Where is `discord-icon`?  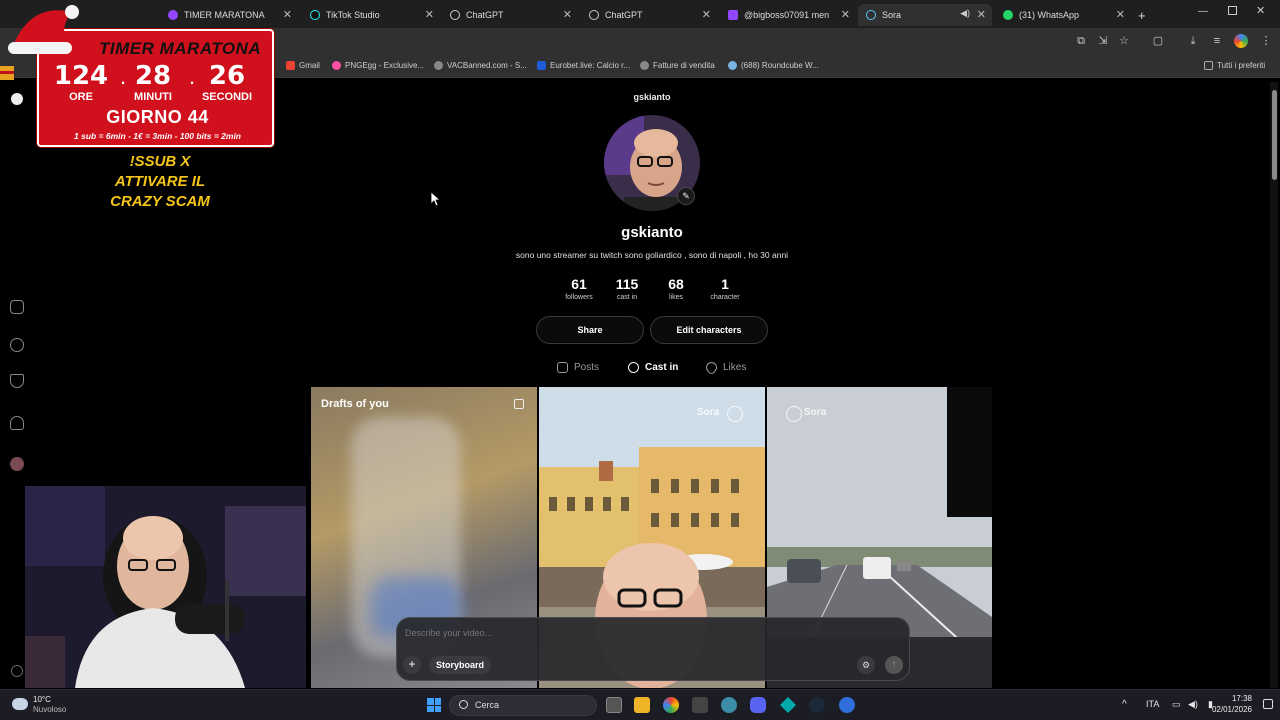 discord-icon is located at coordinates (758, 705).